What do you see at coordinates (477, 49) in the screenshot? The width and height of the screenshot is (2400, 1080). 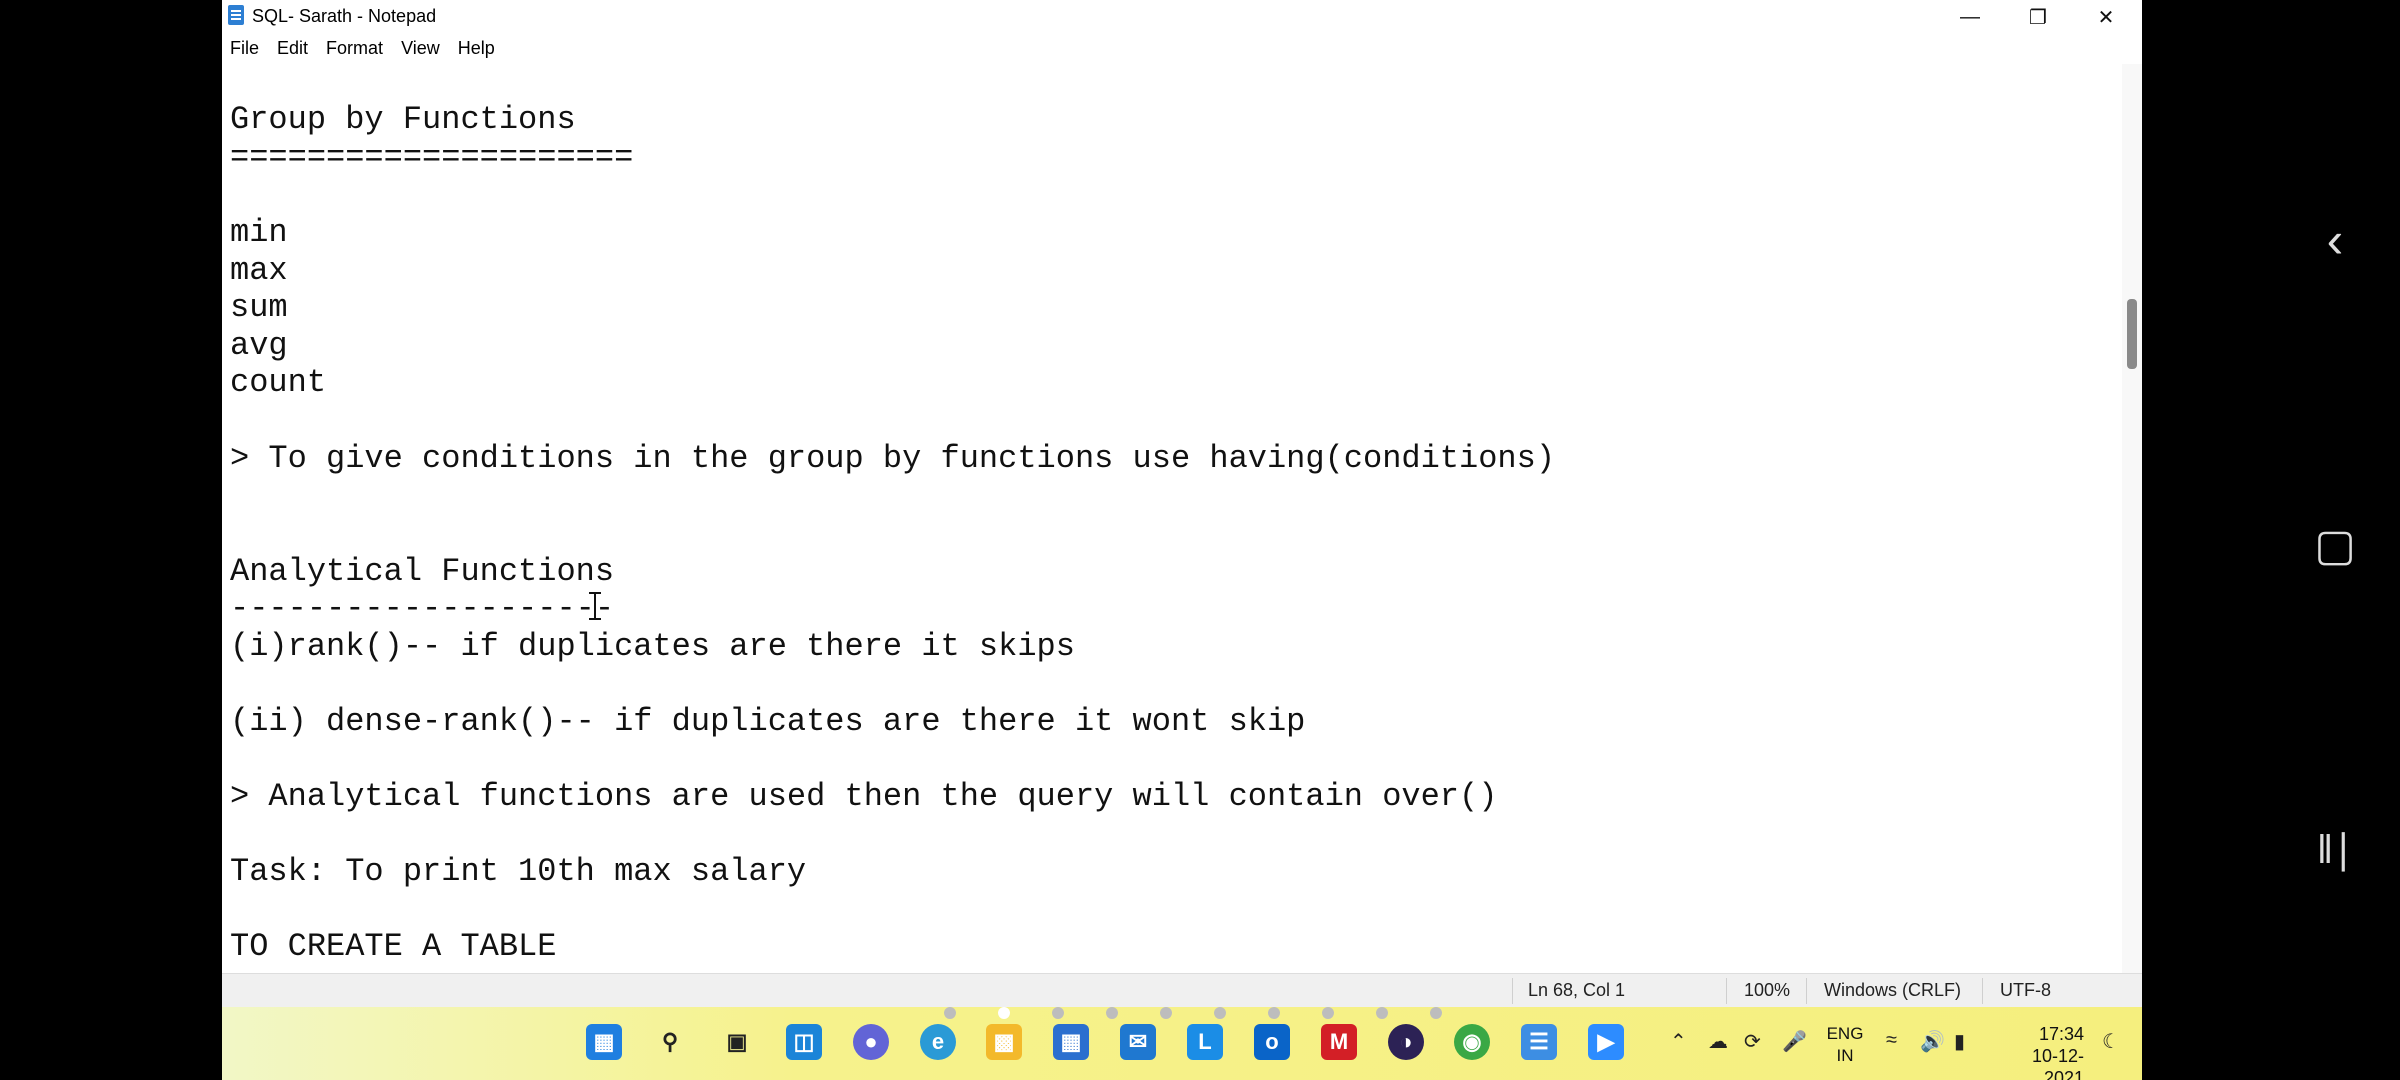 I see `menu-help: Help` at bounding box center [477, 49].